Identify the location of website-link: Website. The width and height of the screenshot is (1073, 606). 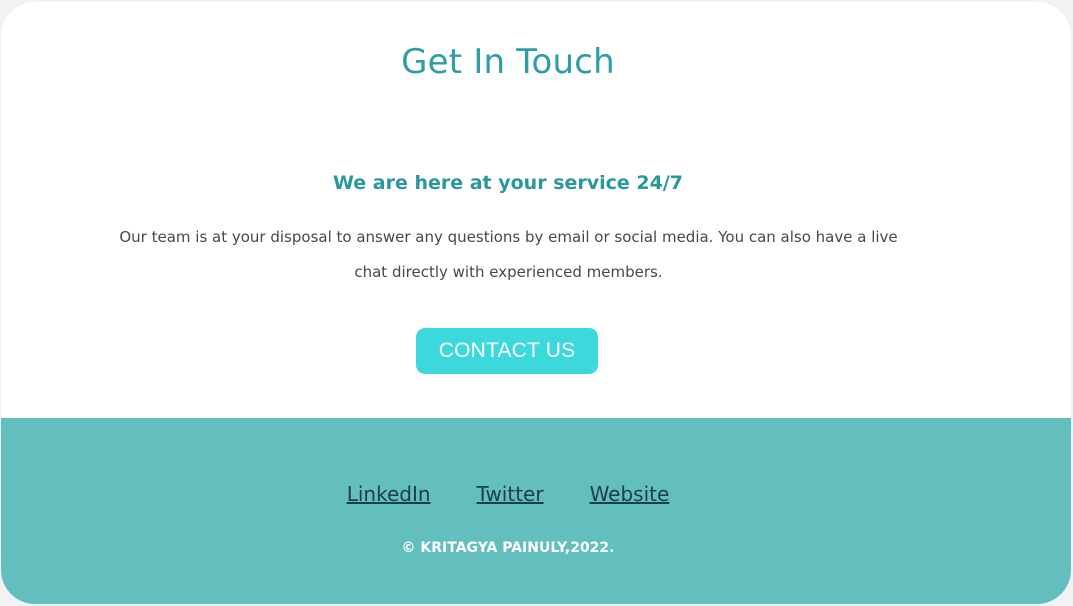
(630, 494).